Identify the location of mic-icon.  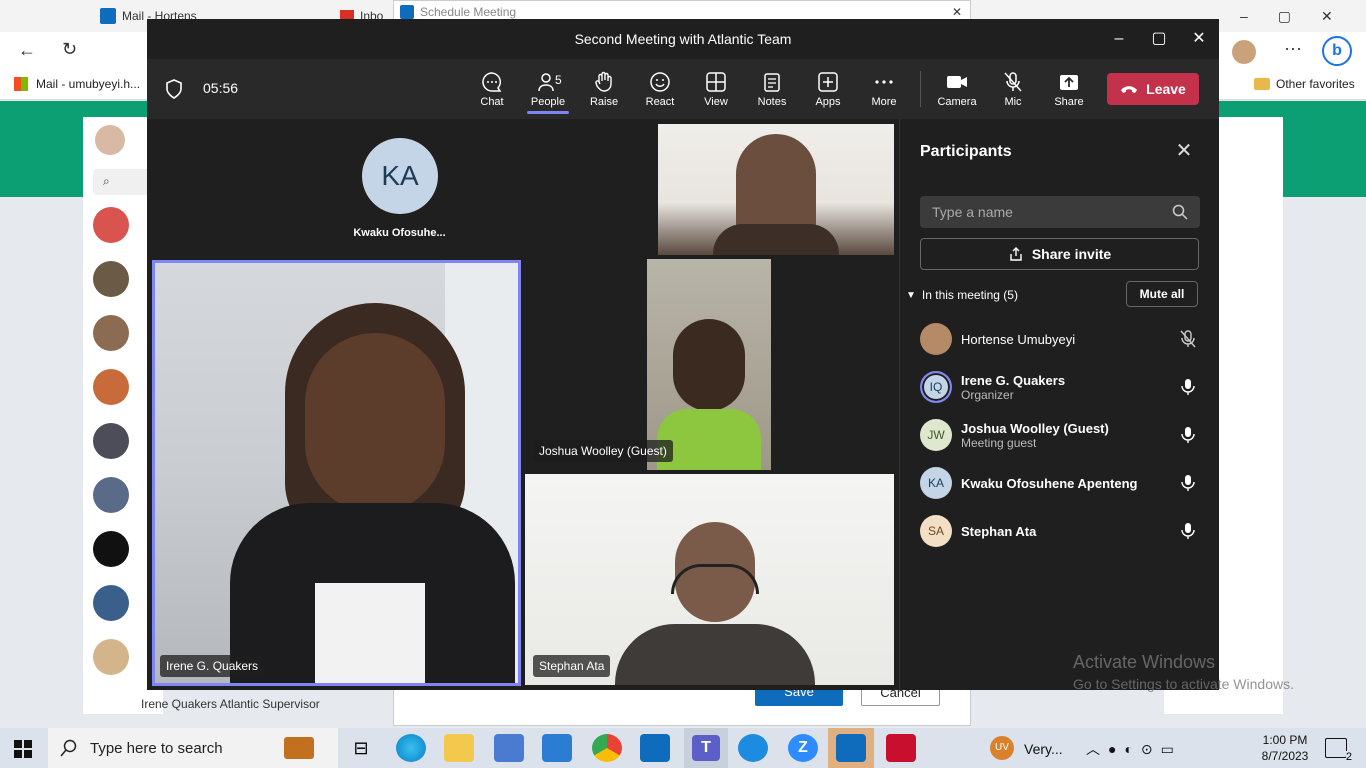
(1188, 387).